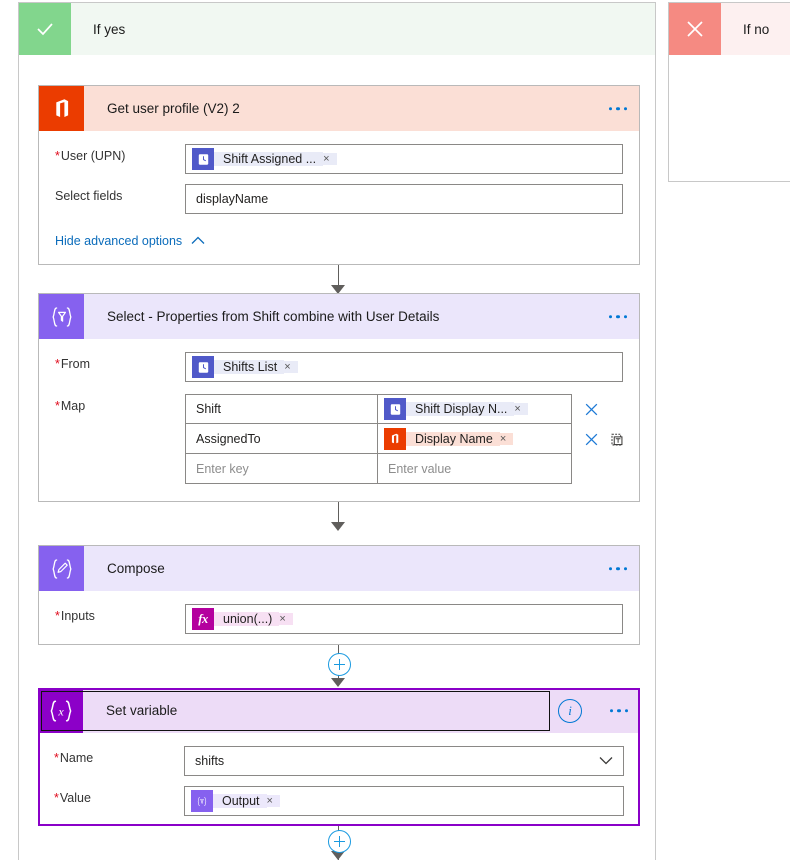  I want to click on map-value-placeholder: Enter value, so click(420, 468).